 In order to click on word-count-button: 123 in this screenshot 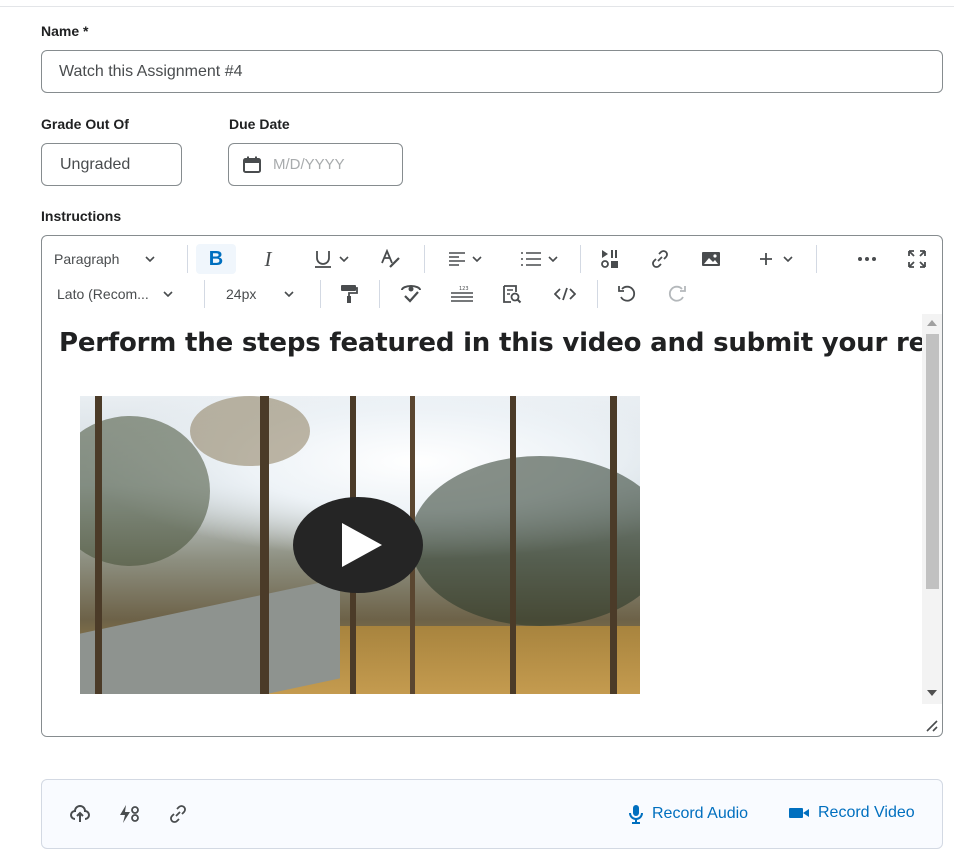, I will do `click(462, 294)`.